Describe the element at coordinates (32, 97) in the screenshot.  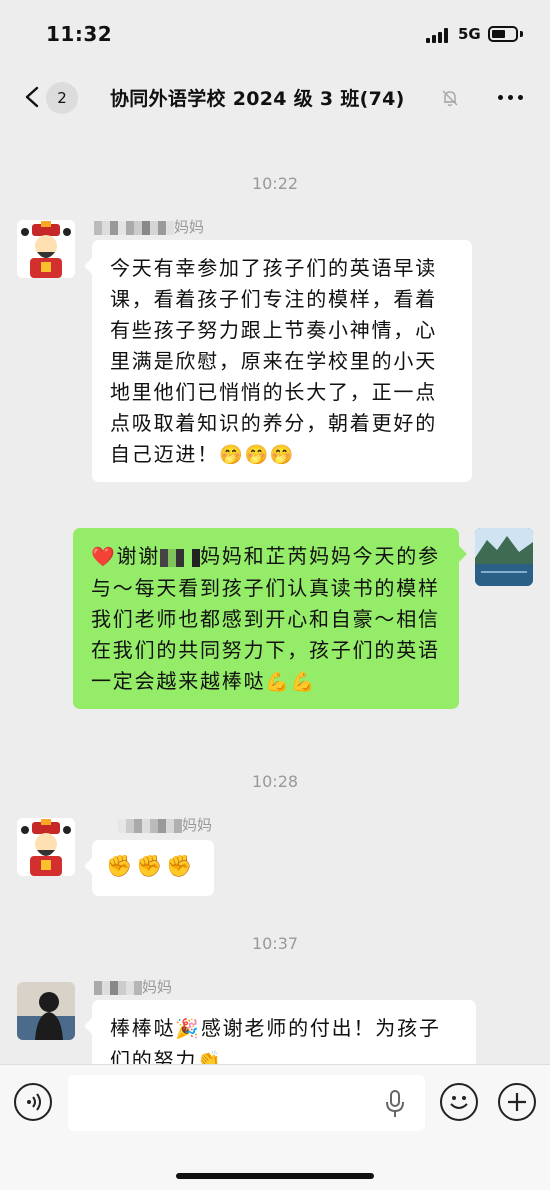
I see `chevron-left-icon` at that location.